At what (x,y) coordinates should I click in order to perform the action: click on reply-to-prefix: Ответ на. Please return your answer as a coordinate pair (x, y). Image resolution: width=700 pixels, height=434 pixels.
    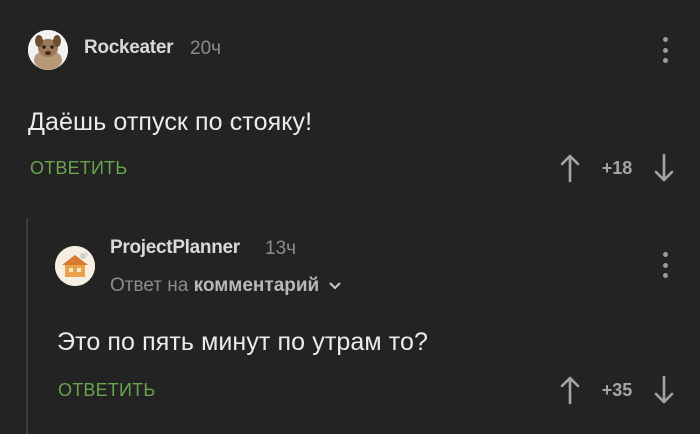
    Looking at the image, I should click on (149, 285).